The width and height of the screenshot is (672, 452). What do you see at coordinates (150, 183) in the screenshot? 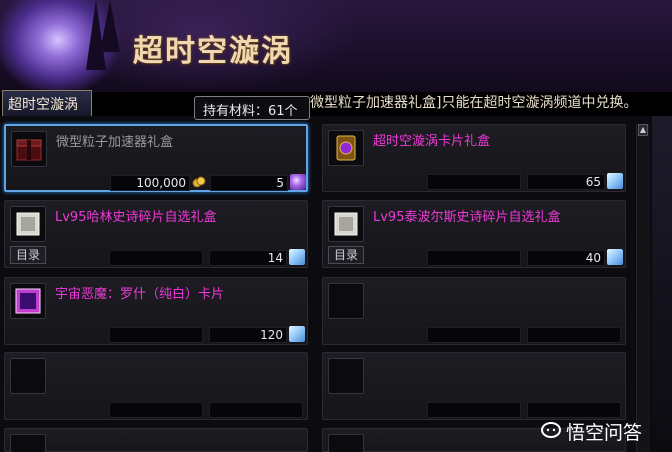
I see `item-cost: 100,000` at bounding box center [150, 183].